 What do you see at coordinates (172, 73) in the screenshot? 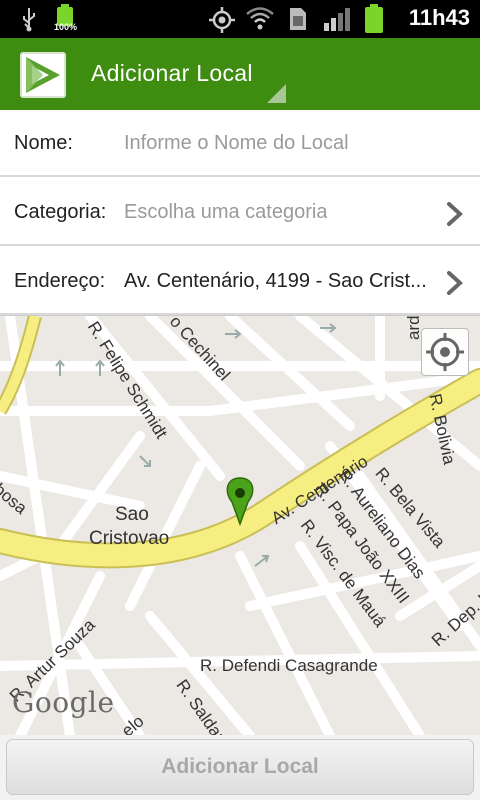
I see `page-title: Adicionar Local` at bounding box center [172, 73].